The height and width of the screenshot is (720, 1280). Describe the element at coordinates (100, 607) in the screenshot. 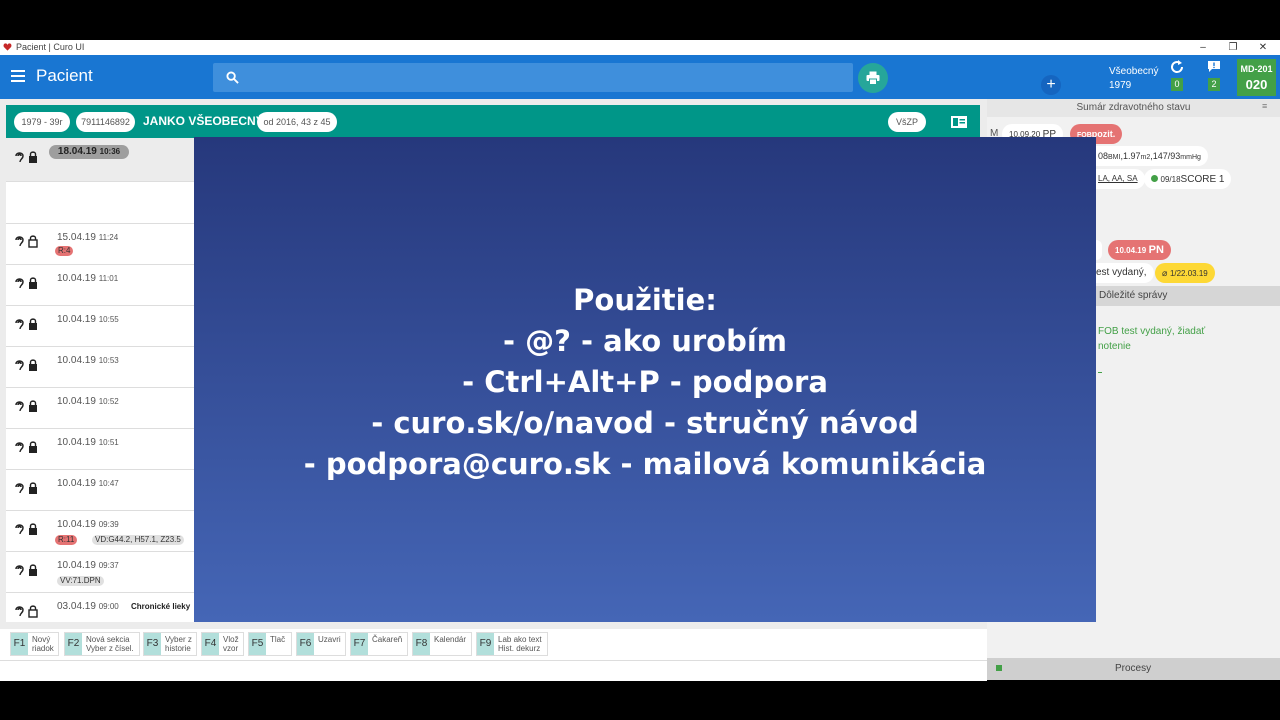

I see `list-item: 03.04.19 09:00 Chronické lieky` at that location.